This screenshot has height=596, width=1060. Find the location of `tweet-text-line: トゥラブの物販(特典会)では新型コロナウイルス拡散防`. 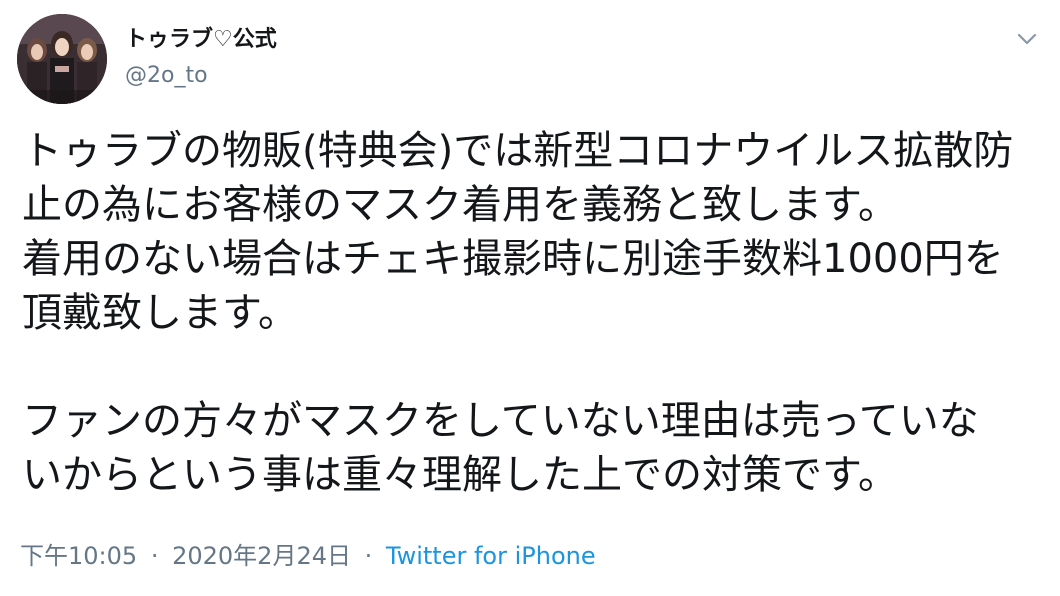

tweet-text-line: トゥラブの物販(特典会)では新型コロナウイルス拡散防 is located at coordinates (518, 151).